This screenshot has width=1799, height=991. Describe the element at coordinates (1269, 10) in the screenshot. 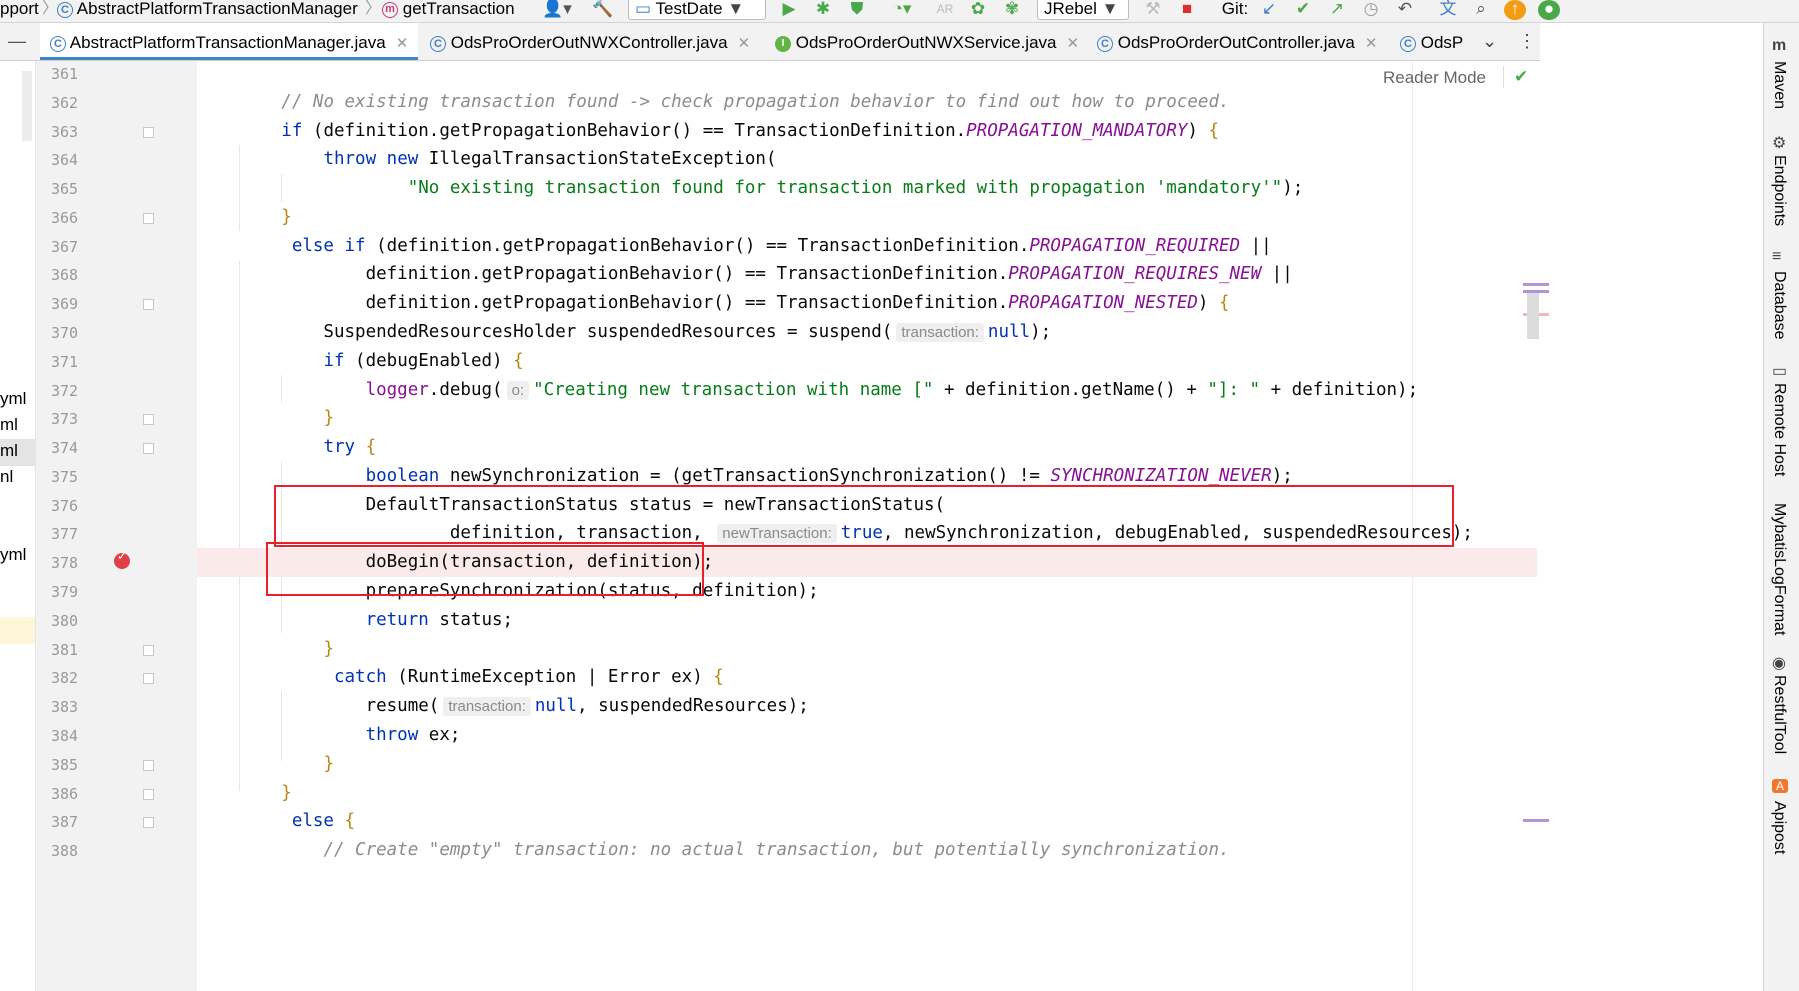

I see `git-update-icon: ↙` at that location.